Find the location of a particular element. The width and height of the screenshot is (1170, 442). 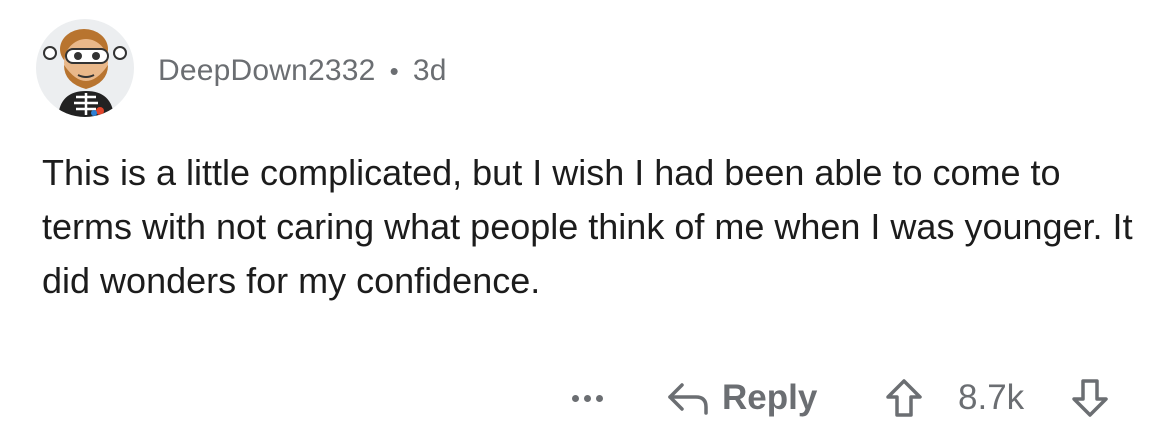

reply-button: Reply is located at coordinates (741, 398).